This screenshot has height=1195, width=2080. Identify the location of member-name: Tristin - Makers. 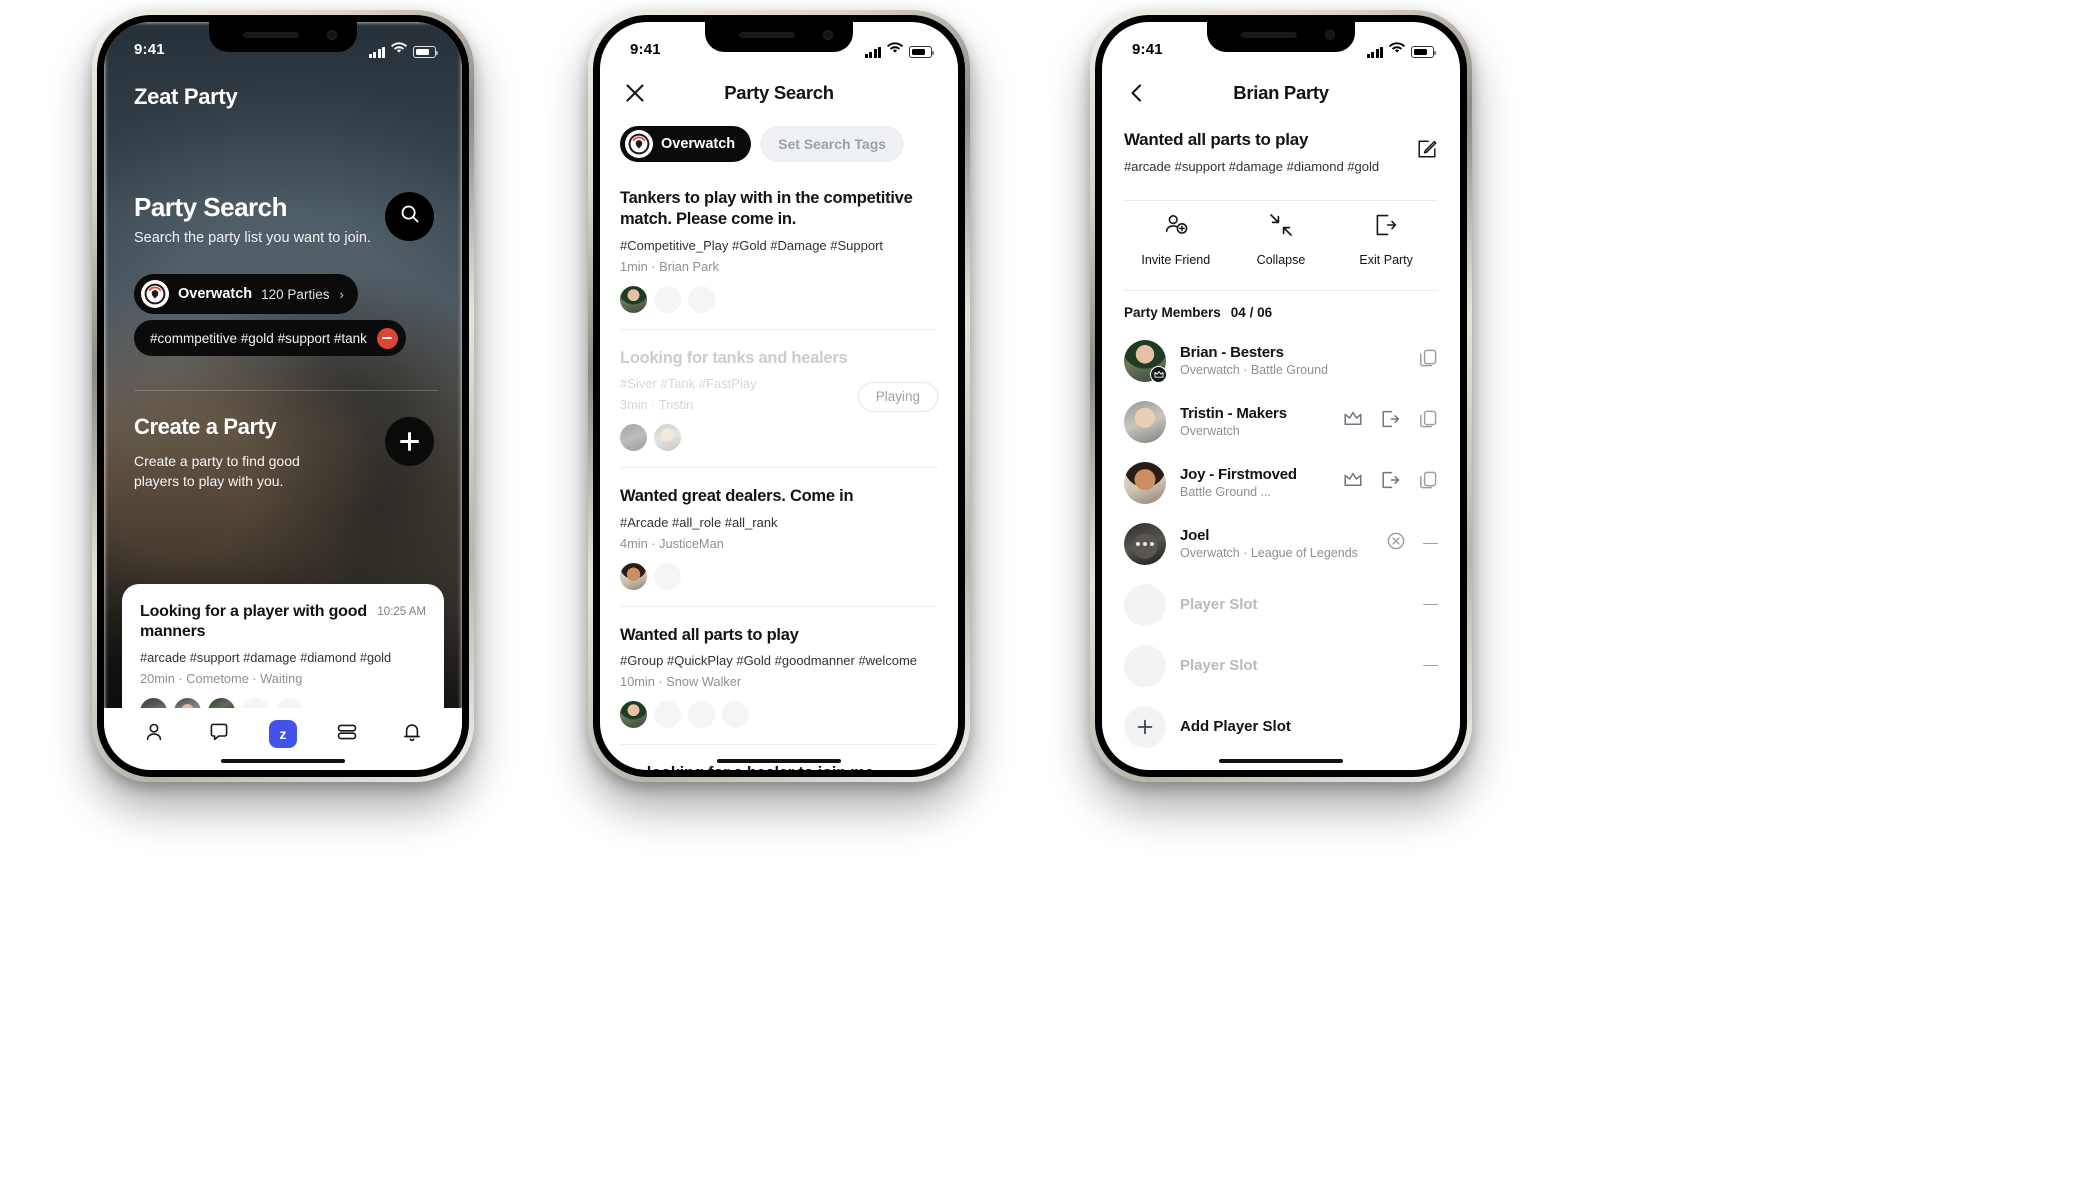
(1233, 413).